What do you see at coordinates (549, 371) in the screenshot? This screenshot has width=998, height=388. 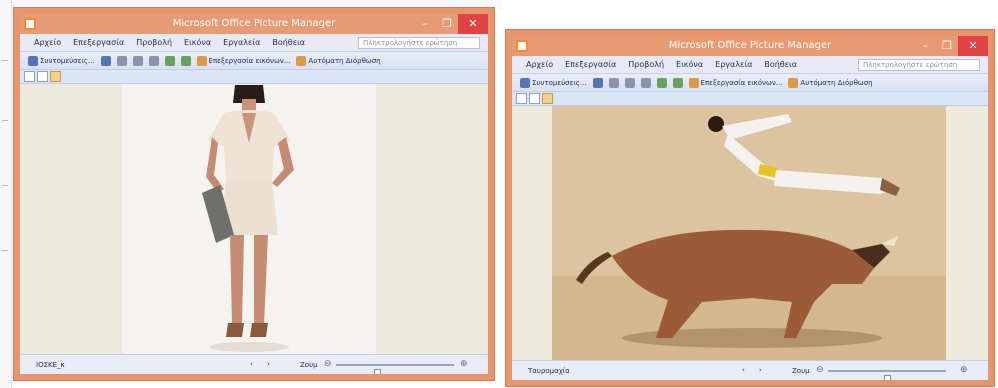 I see `status-filename: Ταυρομαχία` at bounding box center [549, 371].